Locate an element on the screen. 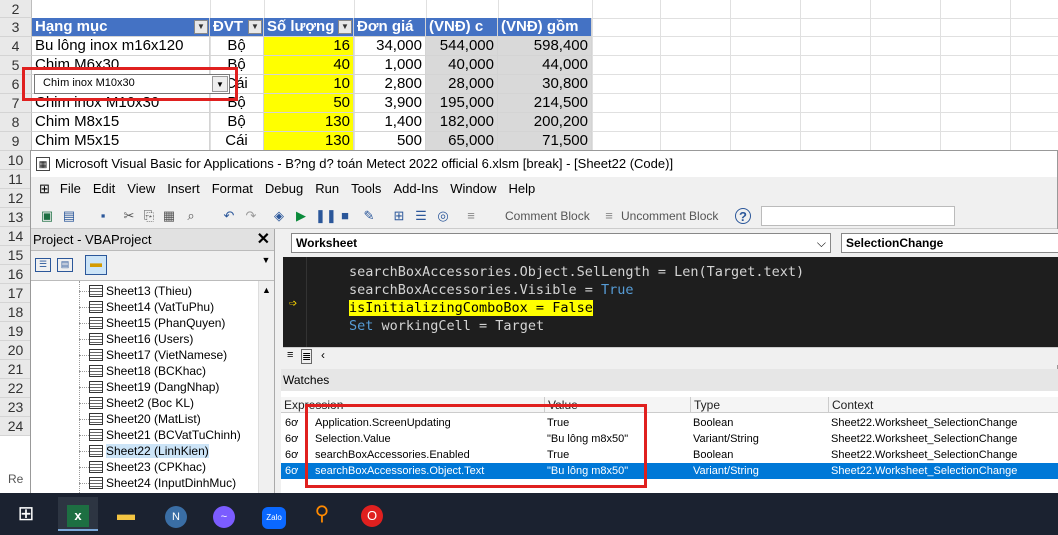 The image size is (1058, 535). break-icon: ❚❚ is located at coordinates (326, 216).